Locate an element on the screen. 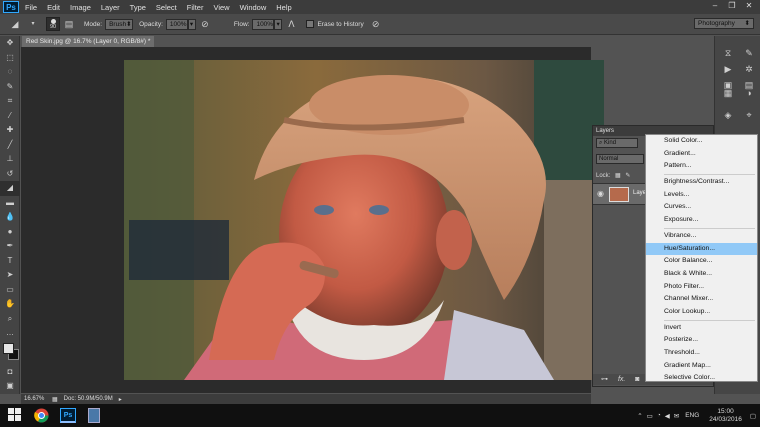 The image size is (760, 427). zoom-level: 16.67% is located at coordinates (38, 399).